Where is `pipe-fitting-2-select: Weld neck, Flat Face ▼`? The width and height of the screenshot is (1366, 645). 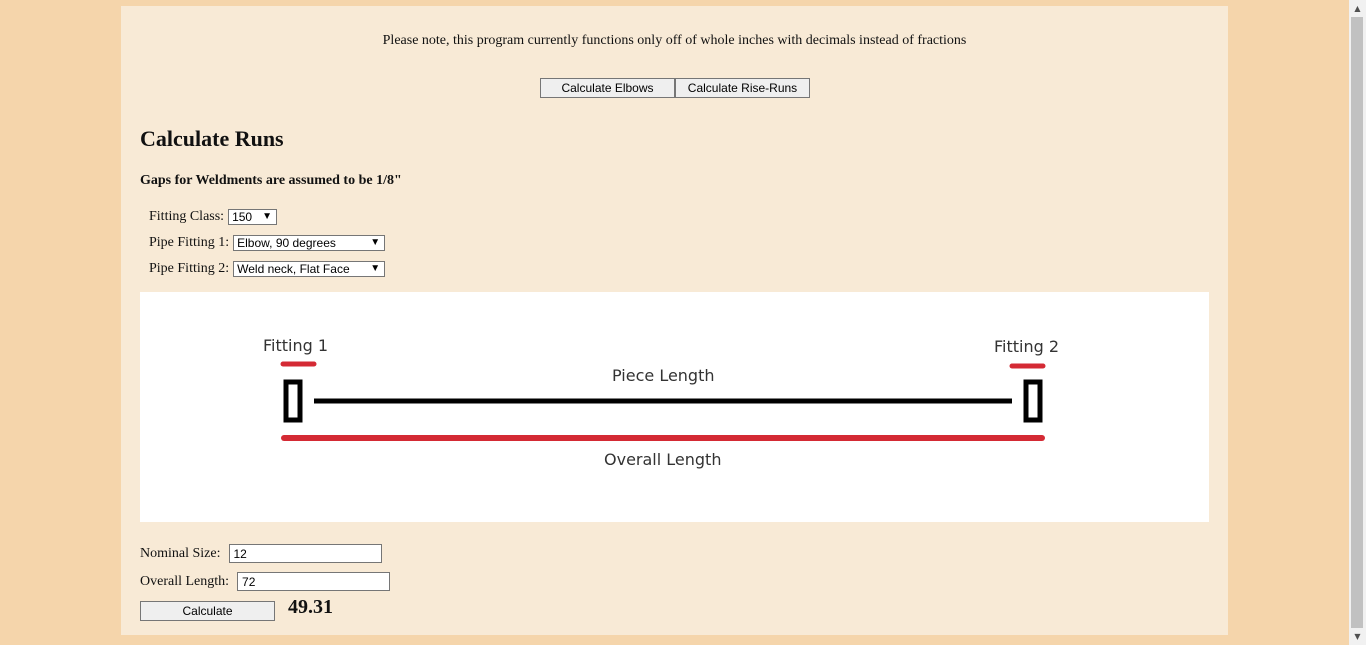
pipe-fitting-2-select: Weld neck, Flat Face ▼ is located at coordinates (309, 269).